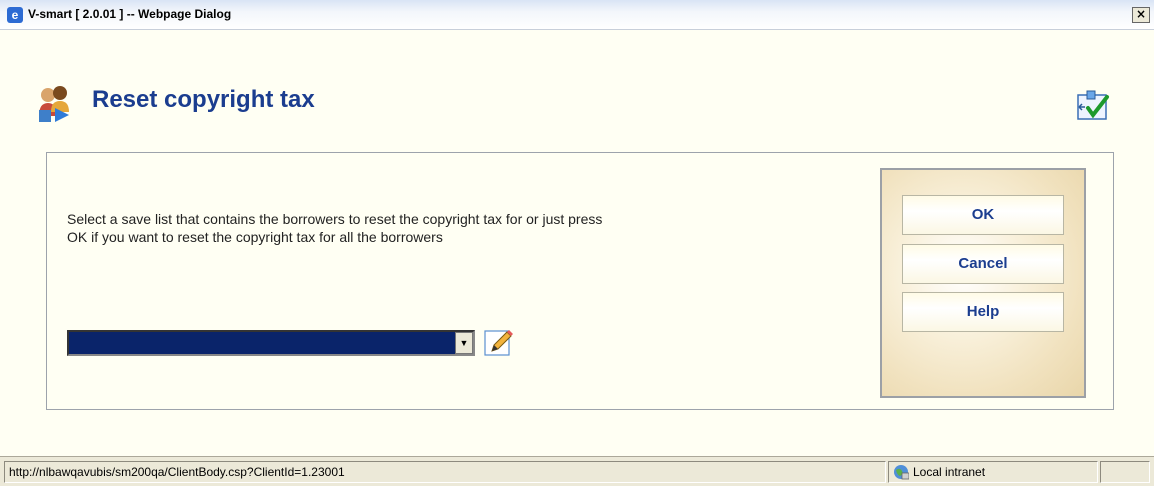 The width and height of the screenshot is (1154, 486). What do you see at coordinates (949, 472) in the screenshot?
I see `zone-label: Local intranet` at bounding box center [949, 472].